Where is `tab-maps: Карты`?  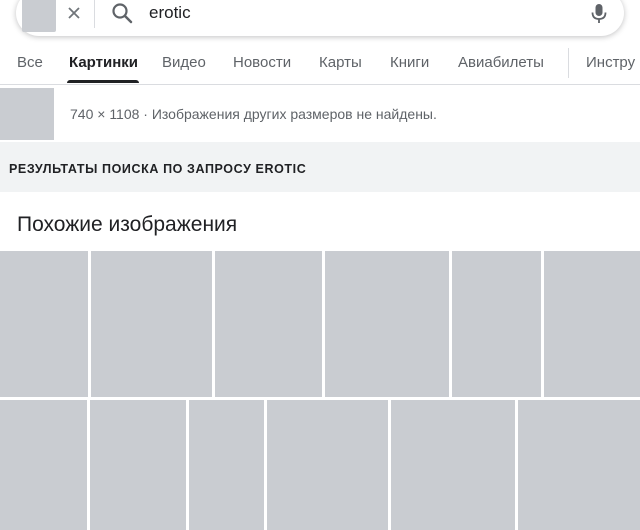
tab-maps: Карты is located at coordinates (340, 62).